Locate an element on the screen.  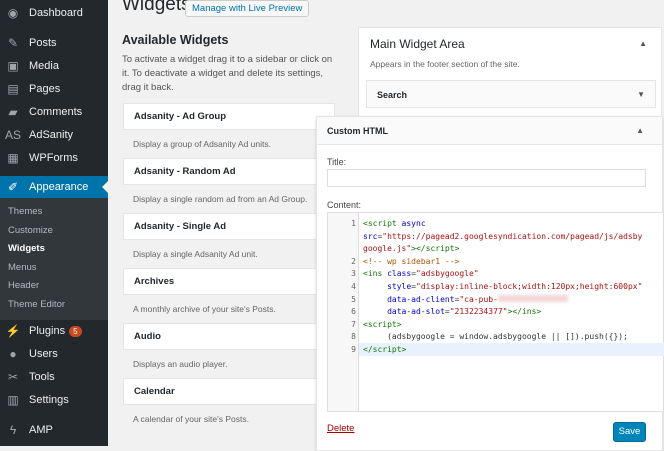
widget-item: Audio is located at coordinates (229, 336).